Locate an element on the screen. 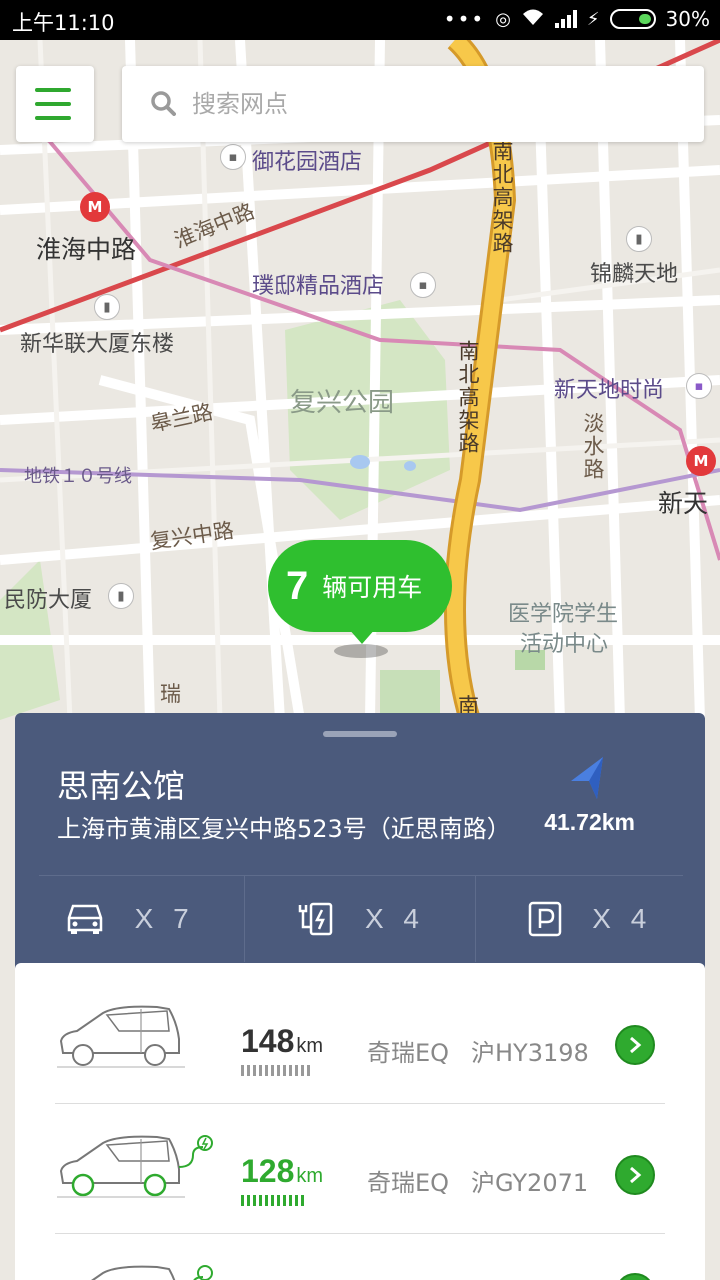  search-bar is located at coordinates (413, 104).